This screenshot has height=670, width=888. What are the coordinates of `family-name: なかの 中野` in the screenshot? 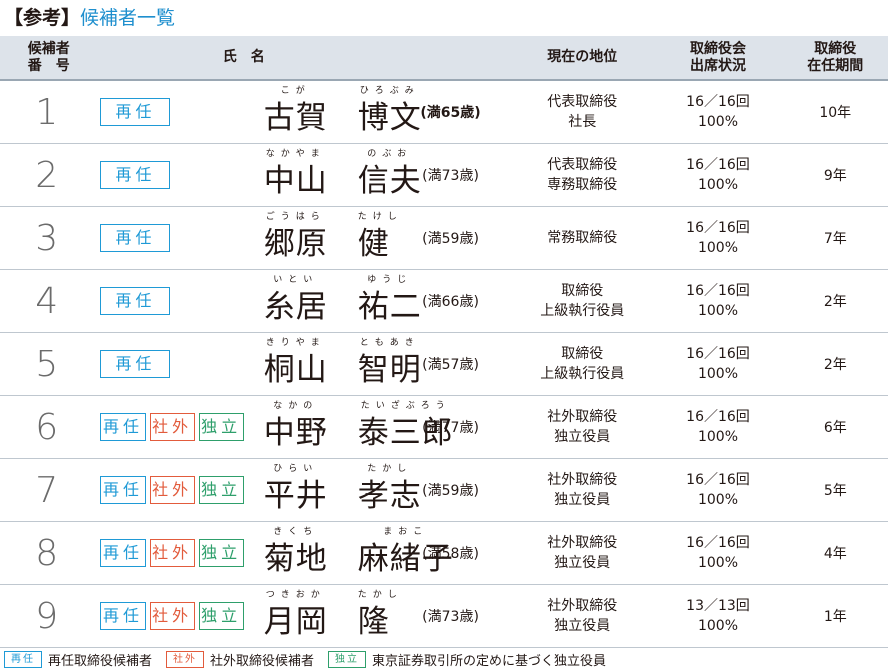 It's located at (296, 425).